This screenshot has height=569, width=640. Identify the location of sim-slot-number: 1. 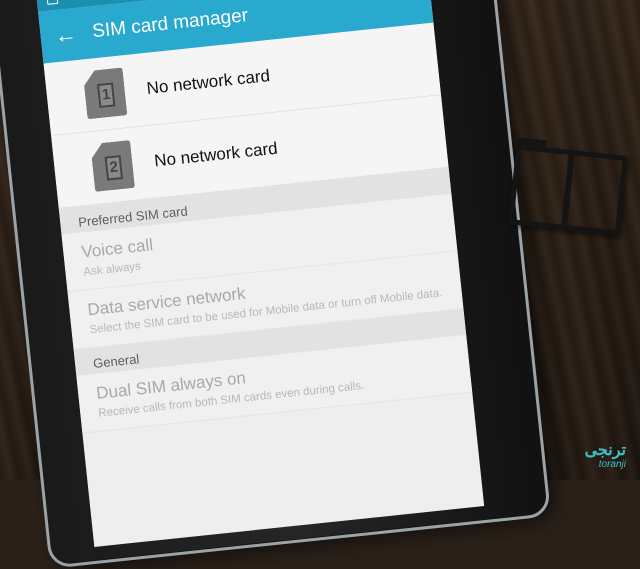
(106, 95).